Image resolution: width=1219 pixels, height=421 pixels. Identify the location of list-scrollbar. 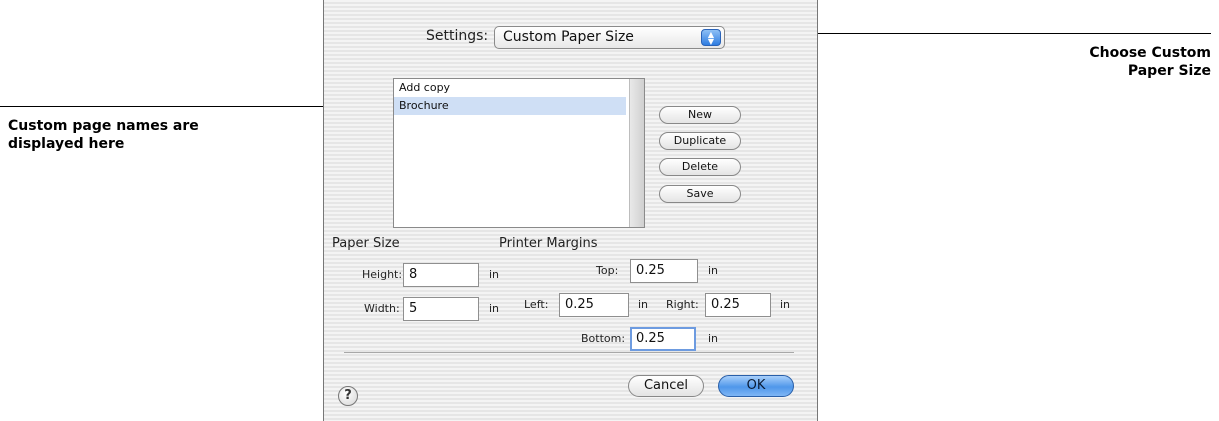
(636, 153).